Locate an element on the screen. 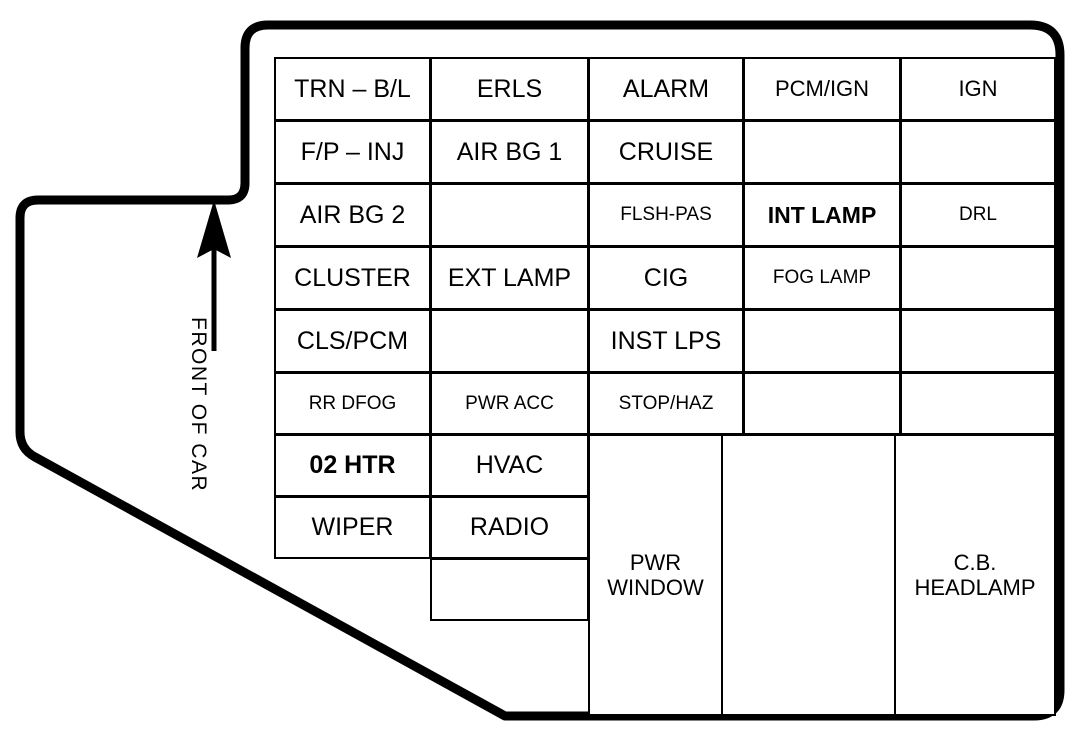 The height and width of the screenshot is (741, 1076). fuse-label: WIPER is located at coordinates (352, 527).